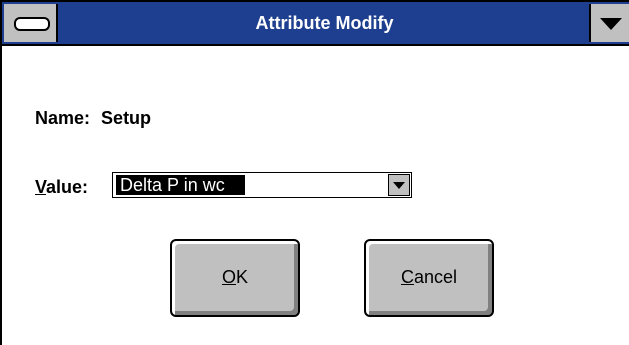  I want to click on title-bar: Attribute Modify, so click(315, 24).